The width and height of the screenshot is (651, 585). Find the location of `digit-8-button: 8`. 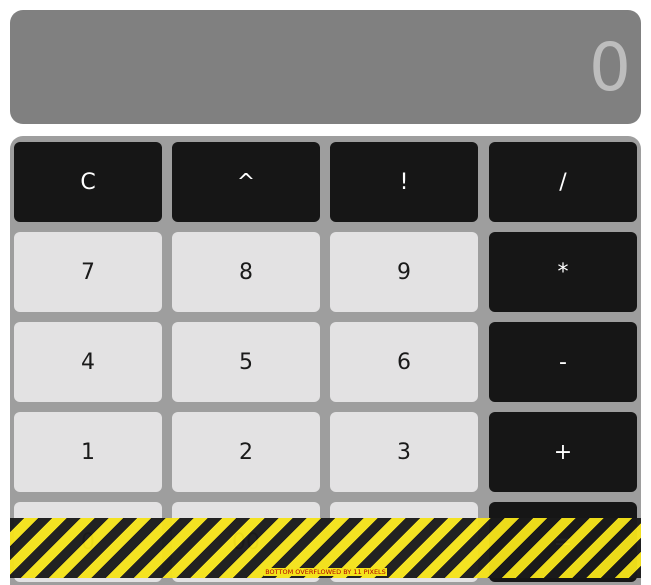

digit-8-button: 8 is located at coordinates (246, 272).